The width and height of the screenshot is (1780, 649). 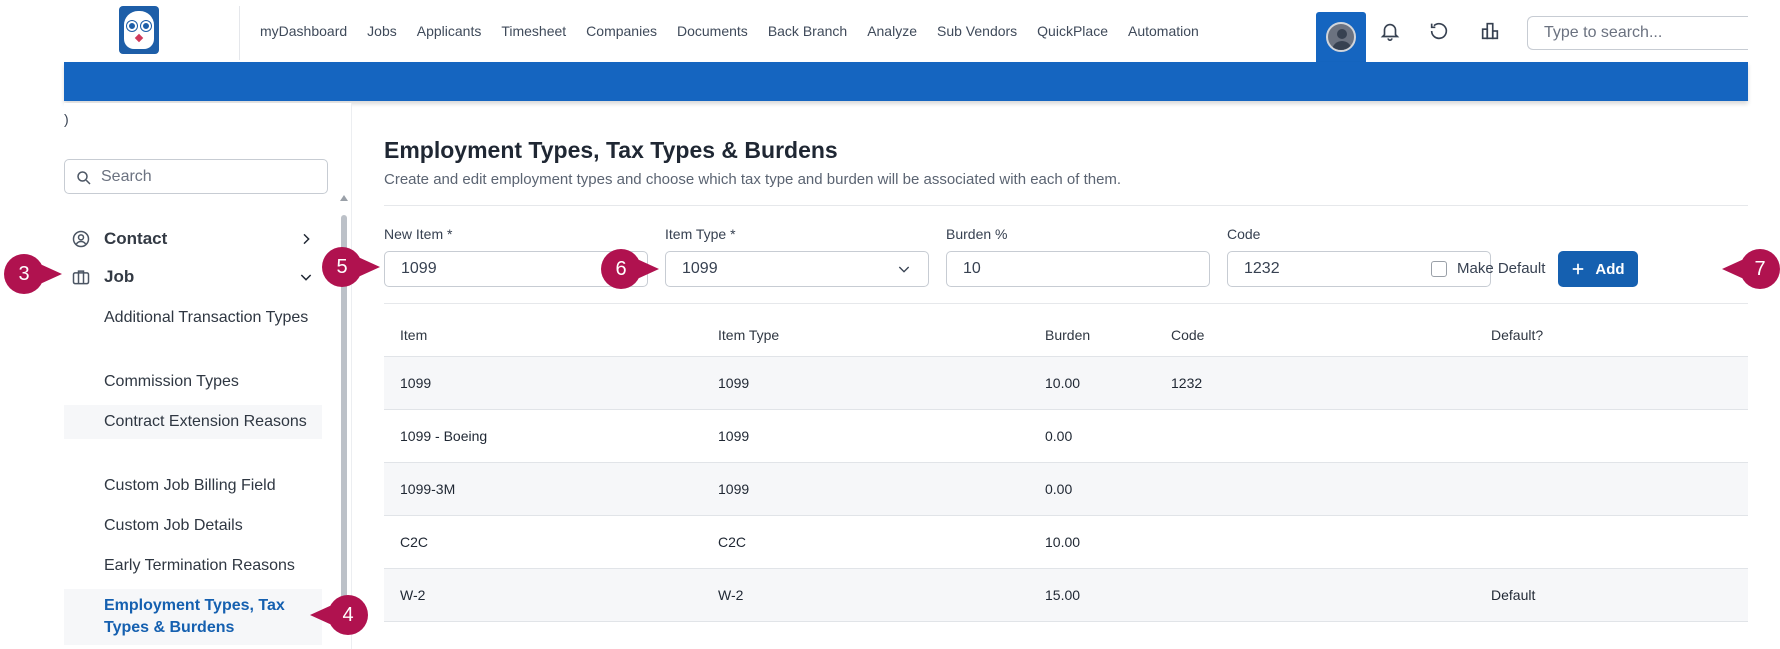 What do you see at coordinates (348, 615) in the screenshot?
I see `callout-number: 4` at bounding box center [348, 615].